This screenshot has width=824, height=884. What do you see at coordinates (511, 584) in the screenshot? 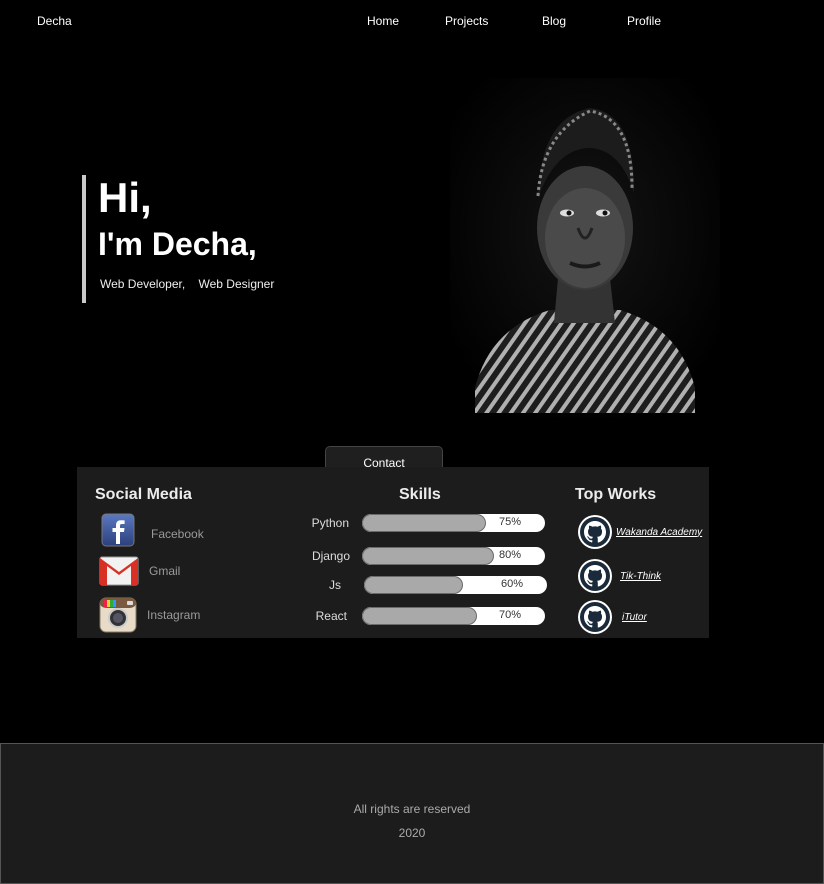
I see `skill-percent: 60%` at bounding box center [511, 584].